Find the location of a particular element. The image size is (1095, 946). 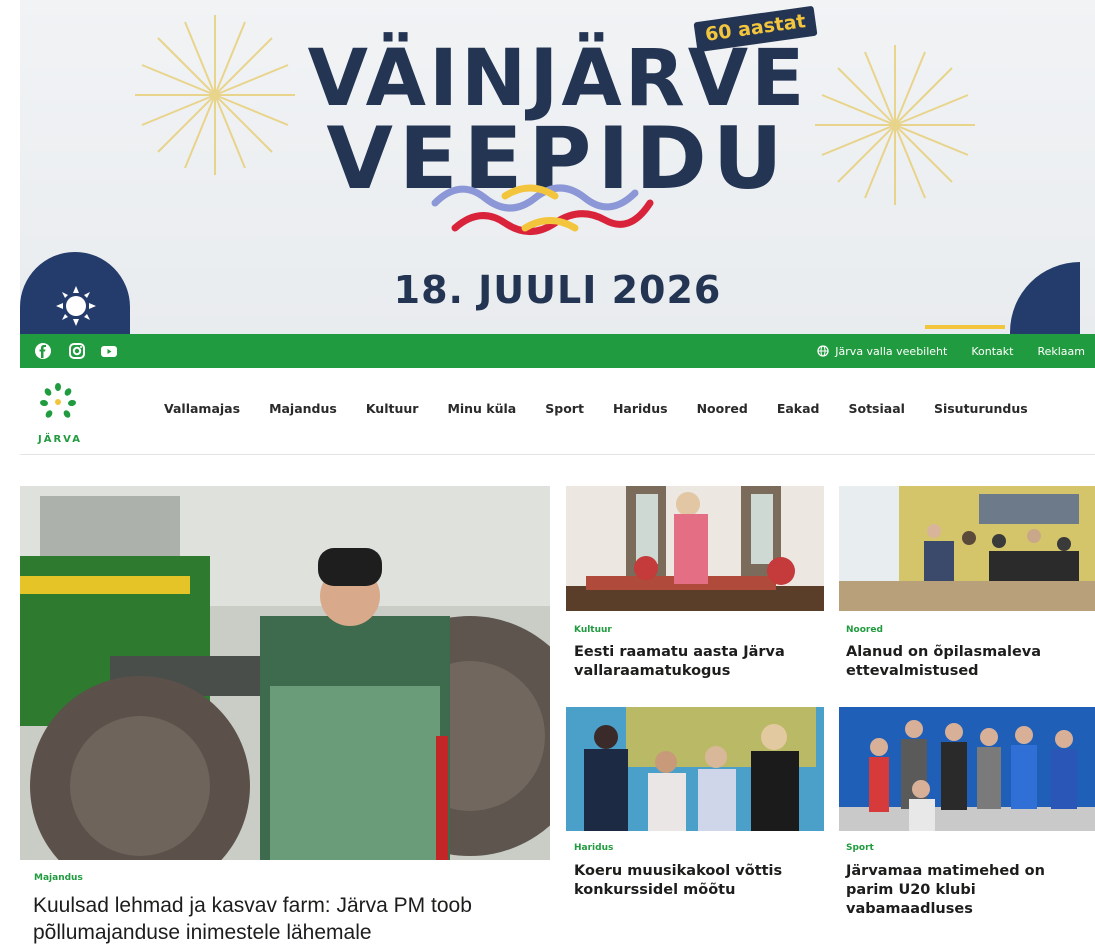

nav-item-kultuur: Kultuur is located at coordinates (392, 408).